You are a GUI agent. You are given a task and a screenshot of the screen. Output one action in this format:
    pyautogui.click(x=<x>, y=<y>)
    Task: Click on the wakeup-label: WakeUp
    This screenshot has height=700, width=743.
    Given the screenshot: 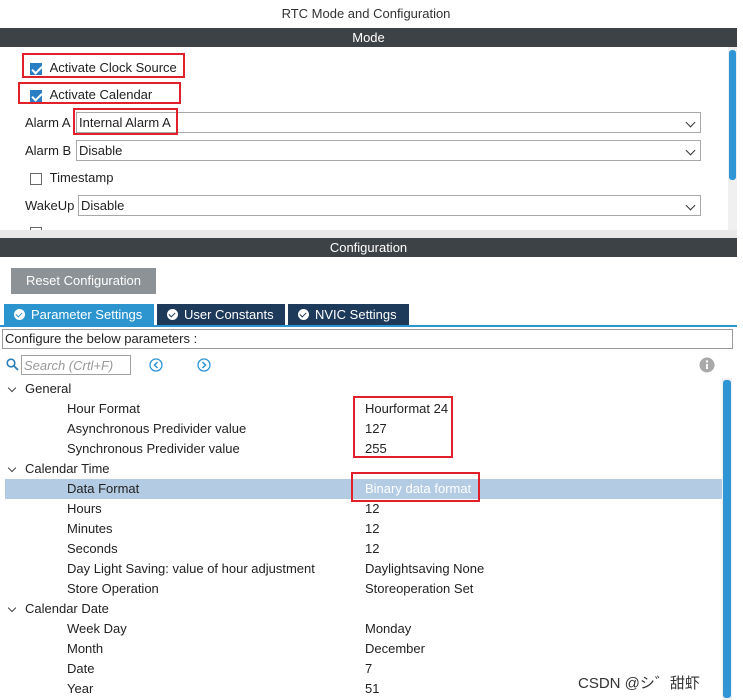 What is the action you would take?
    pyautogui.click(x=50, y=205)
    